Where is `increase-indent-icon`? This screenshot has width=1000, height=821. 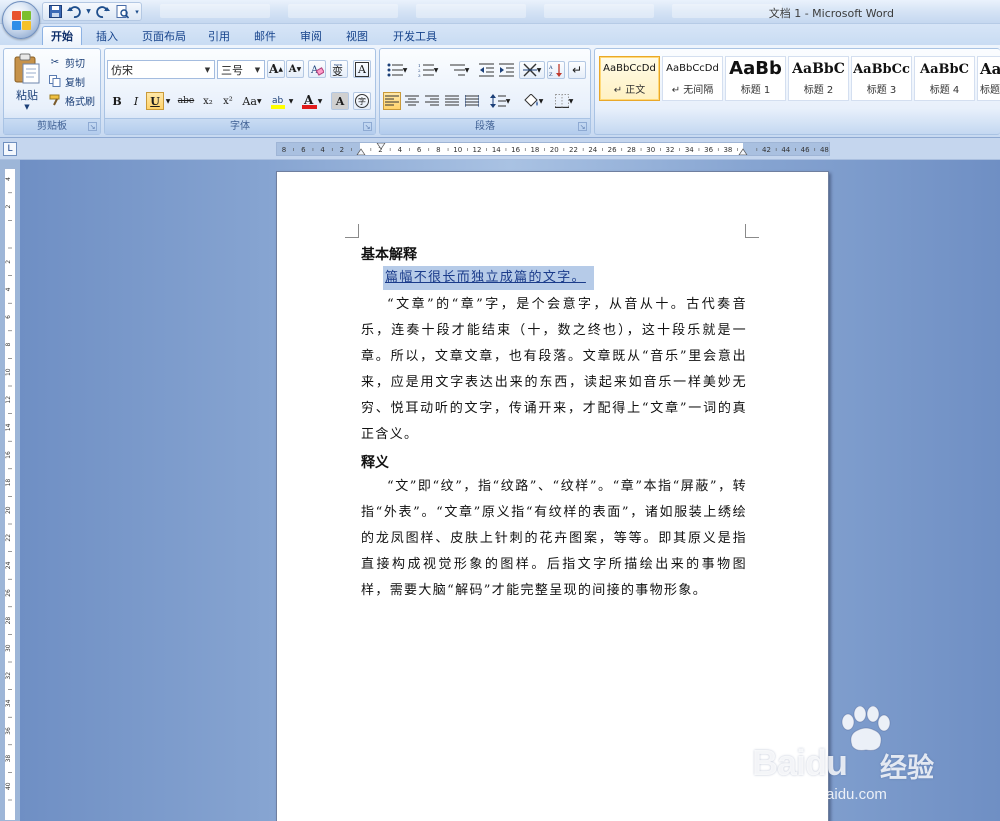
increase-indent-icon is located at coordinates (506, 70).